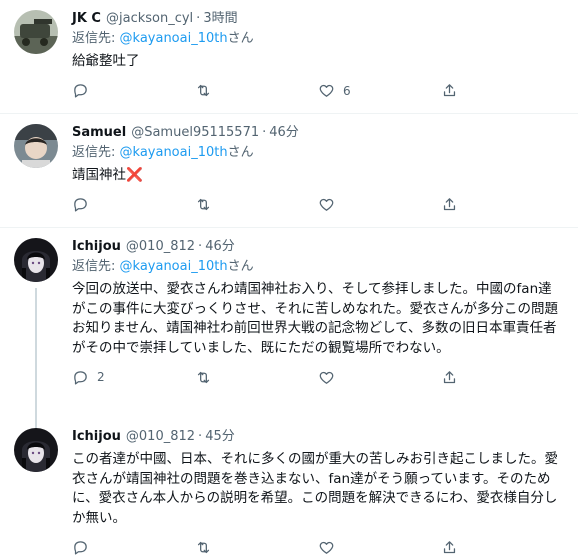 This screenshot has height=559, width=578. What do you see at coordinates (220, 437) in the screenshot?
I see `timestamp: 45分` at bounding box center [220, 437].